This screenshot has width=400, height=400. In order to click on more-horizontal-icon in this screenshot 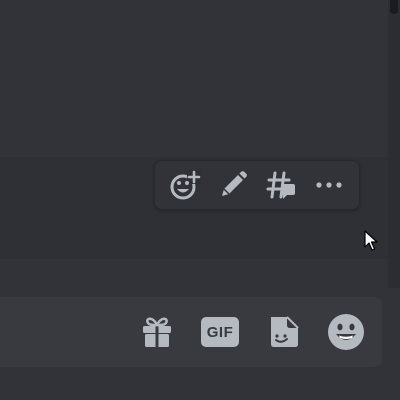, I will do `click(329, 185)`.